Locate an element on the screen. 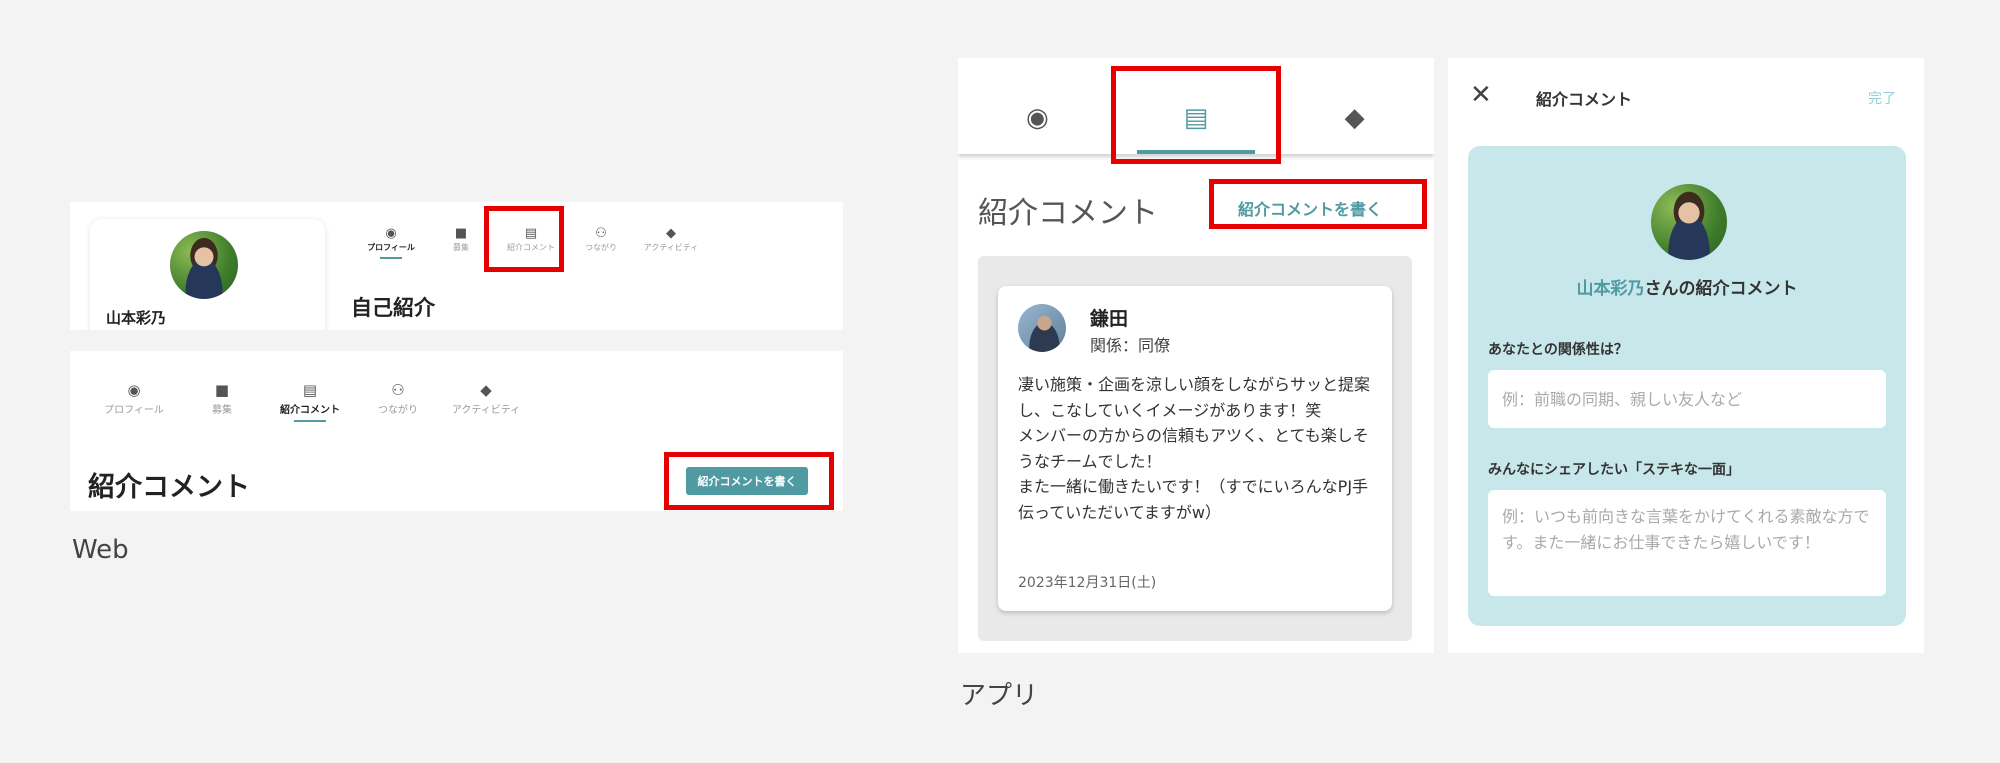  header-title: 紹介コメント is located at coordinates (1584, 99).